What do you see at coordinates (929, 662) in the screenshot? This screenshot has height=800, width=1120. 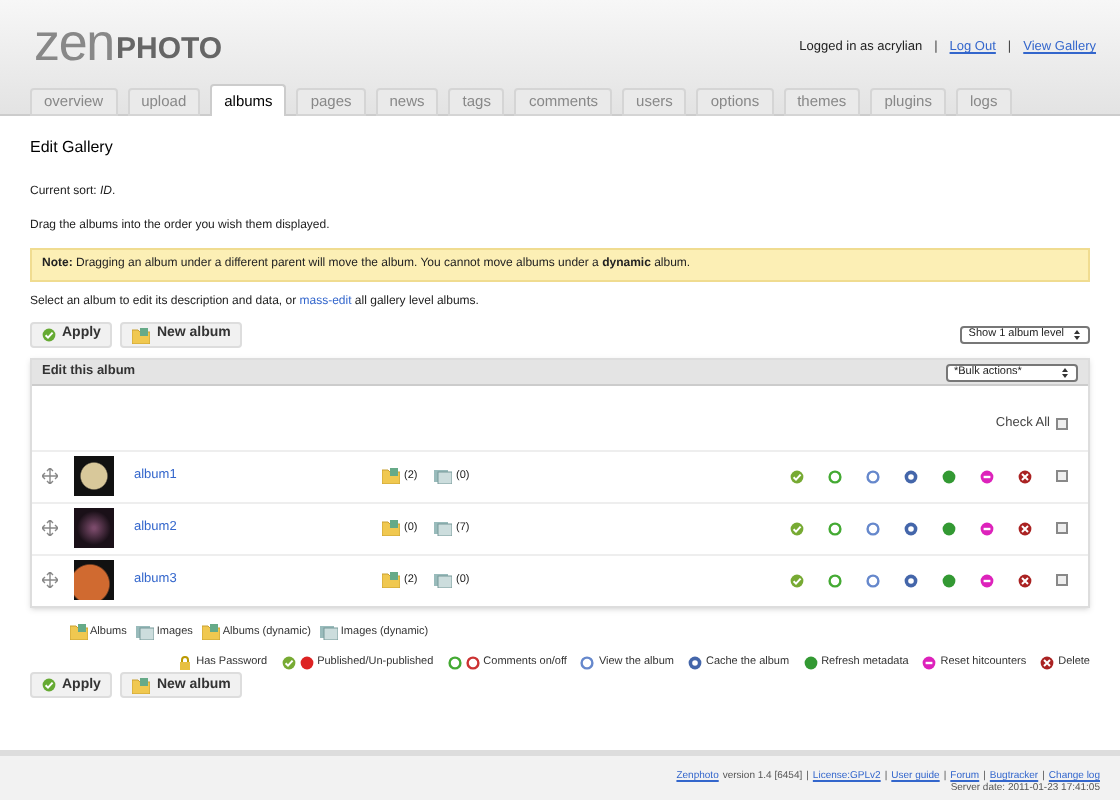 I see `minus-icon` at bounding box center [929, 662].